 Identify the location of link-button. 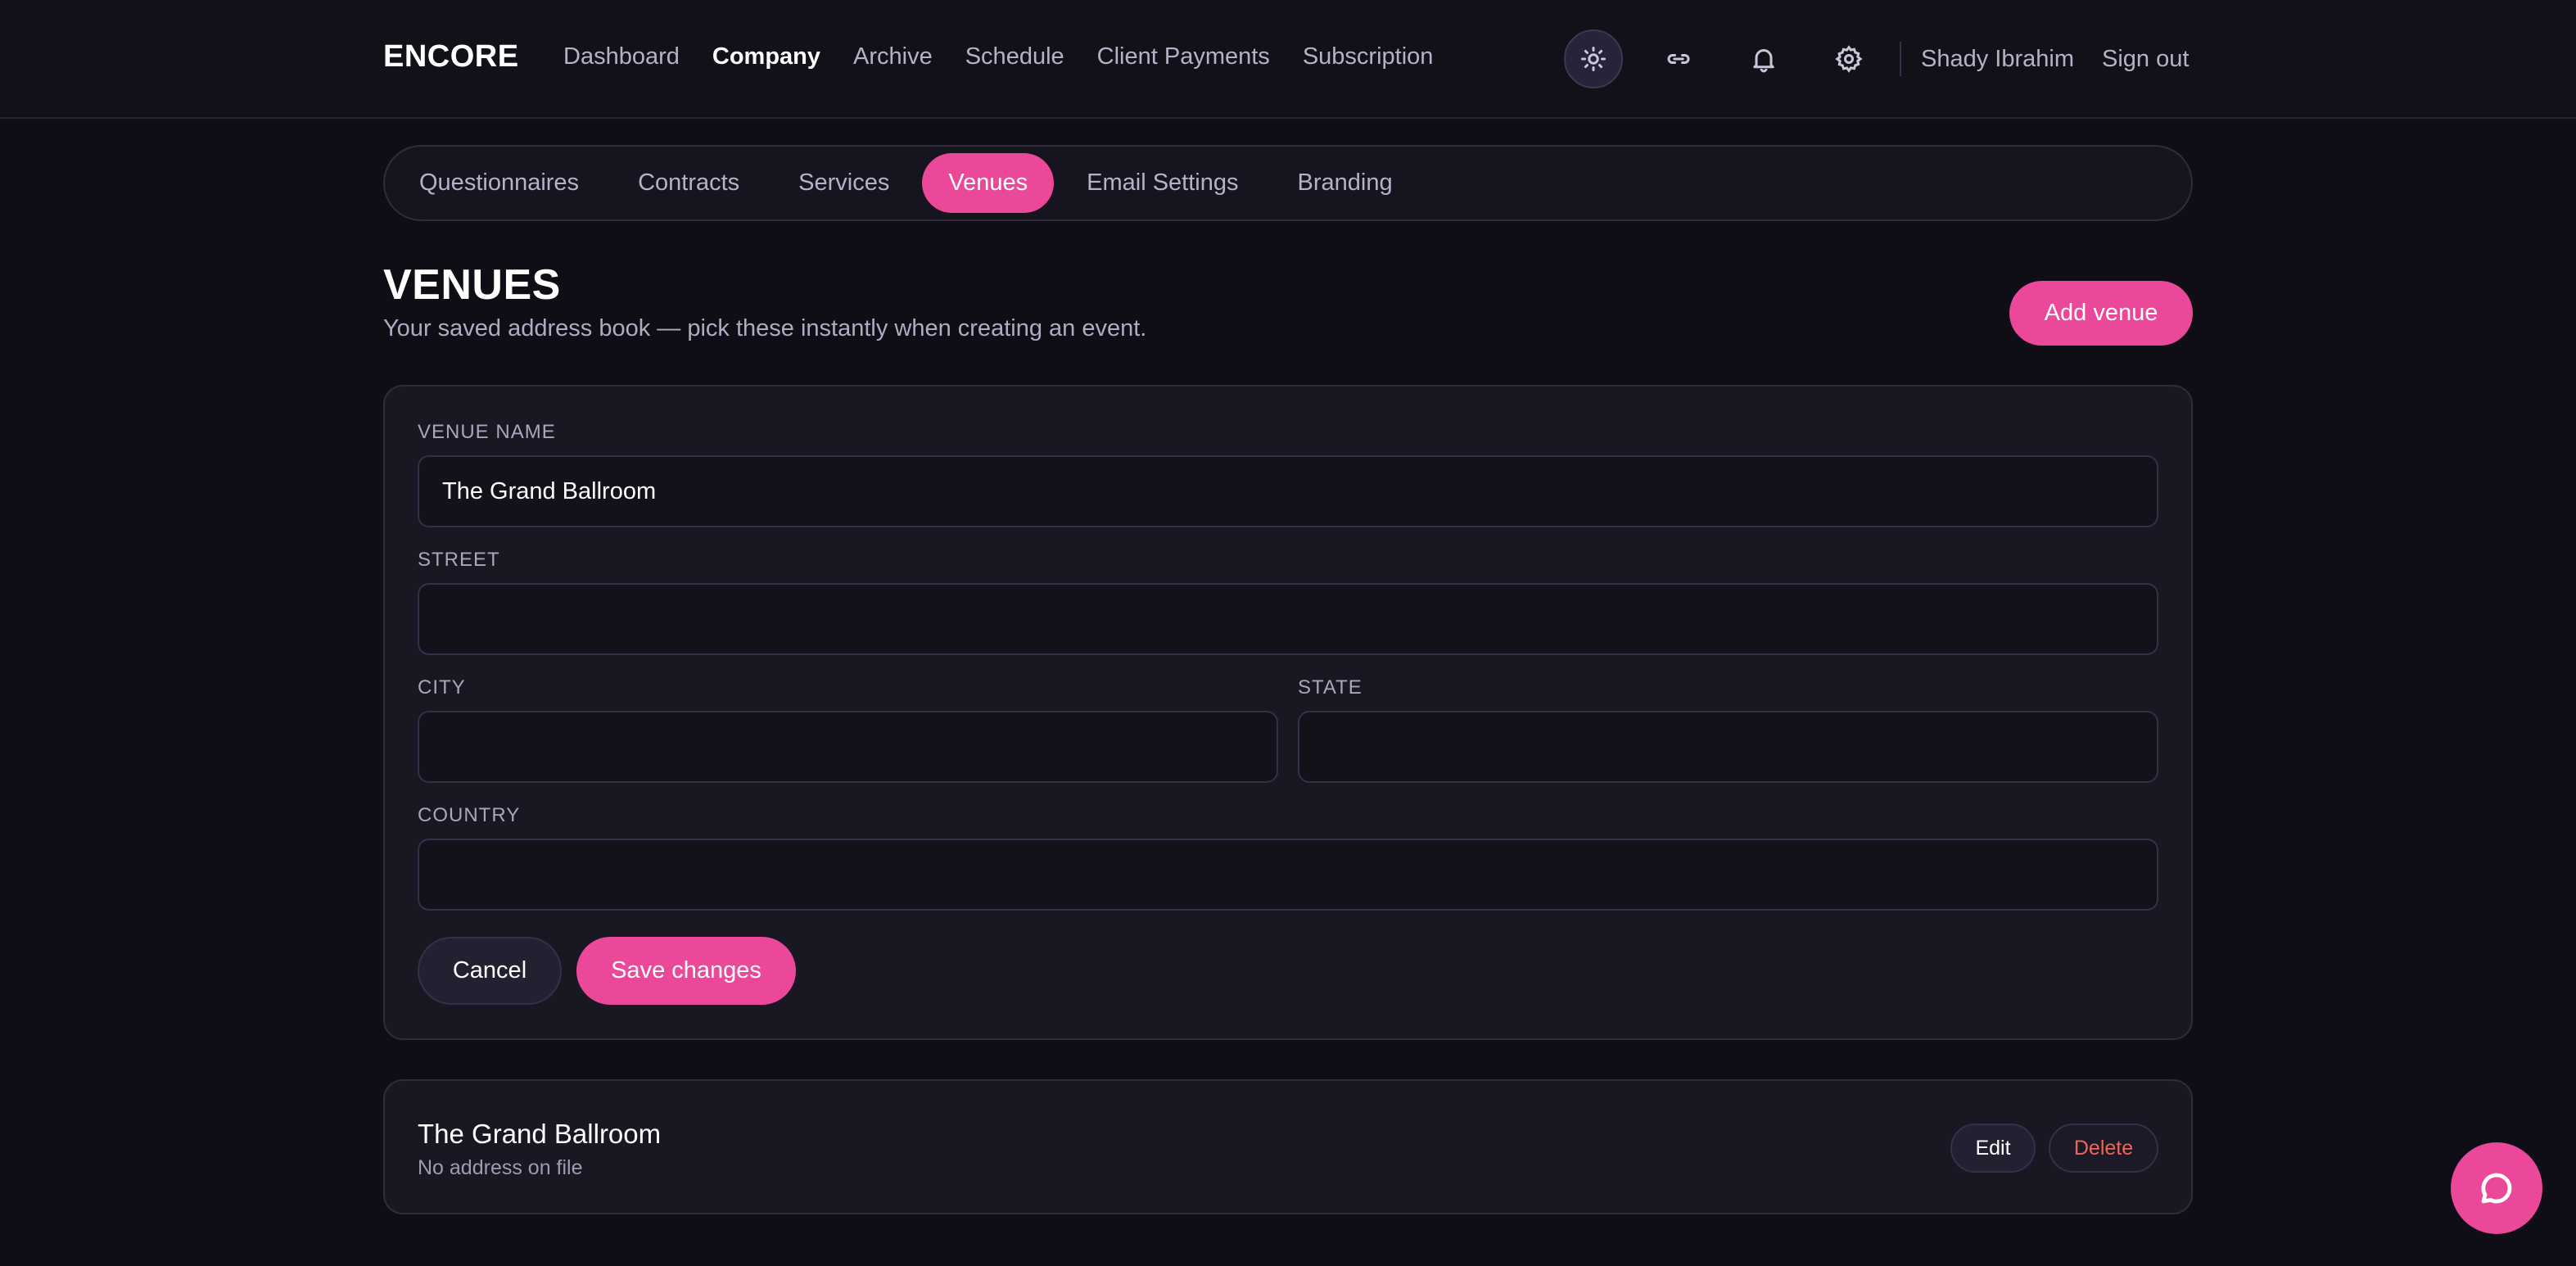
(1678, 58).